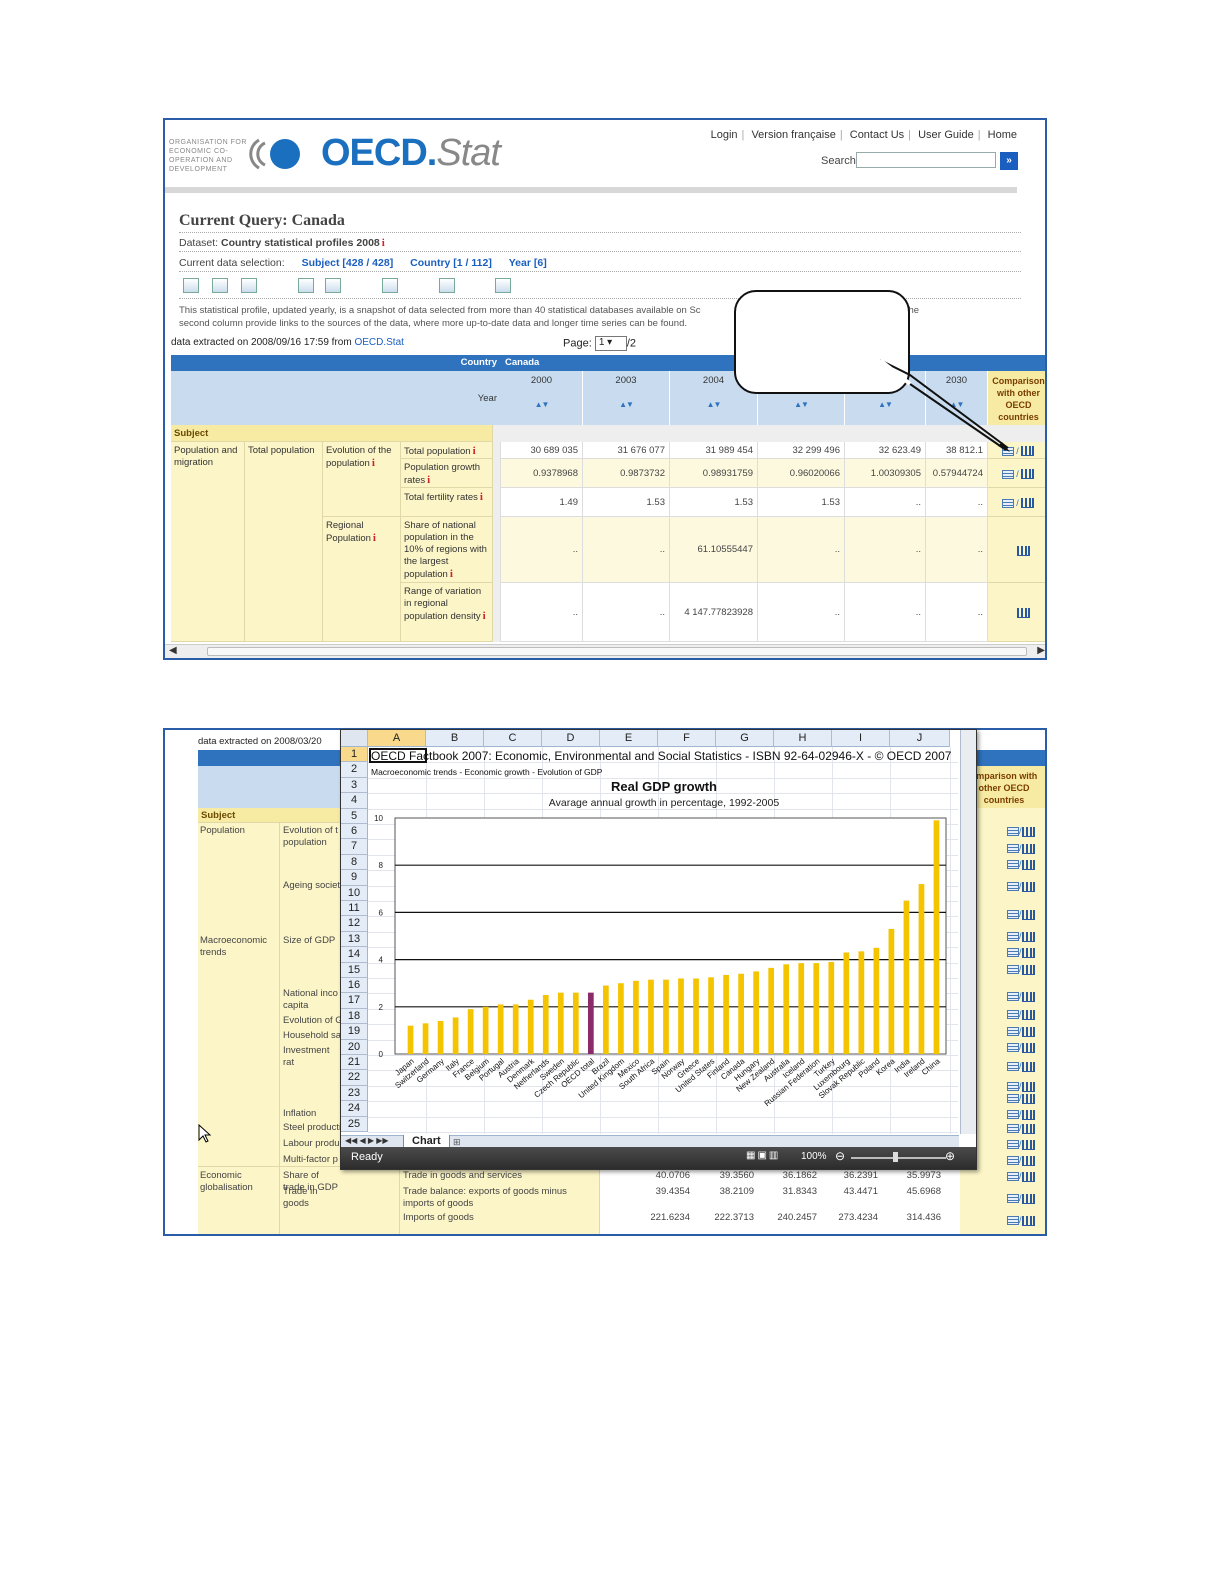 This screenshot has width=1225, height=1585. What do you see at coordinates (920, 738) in the screenshot?
I see `column-header: J` at bounding box center [920, 738].